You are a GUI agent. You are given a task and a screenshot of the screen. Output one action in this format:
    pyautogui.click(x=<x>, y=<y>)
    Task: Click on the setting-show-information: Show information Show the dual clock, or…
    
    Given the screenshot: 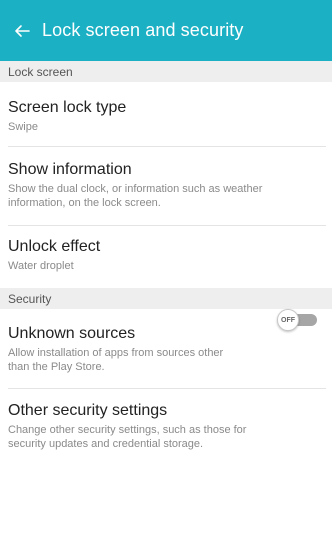 What is the action you would take?
    pyautogui.click(x=167, y=185)
    